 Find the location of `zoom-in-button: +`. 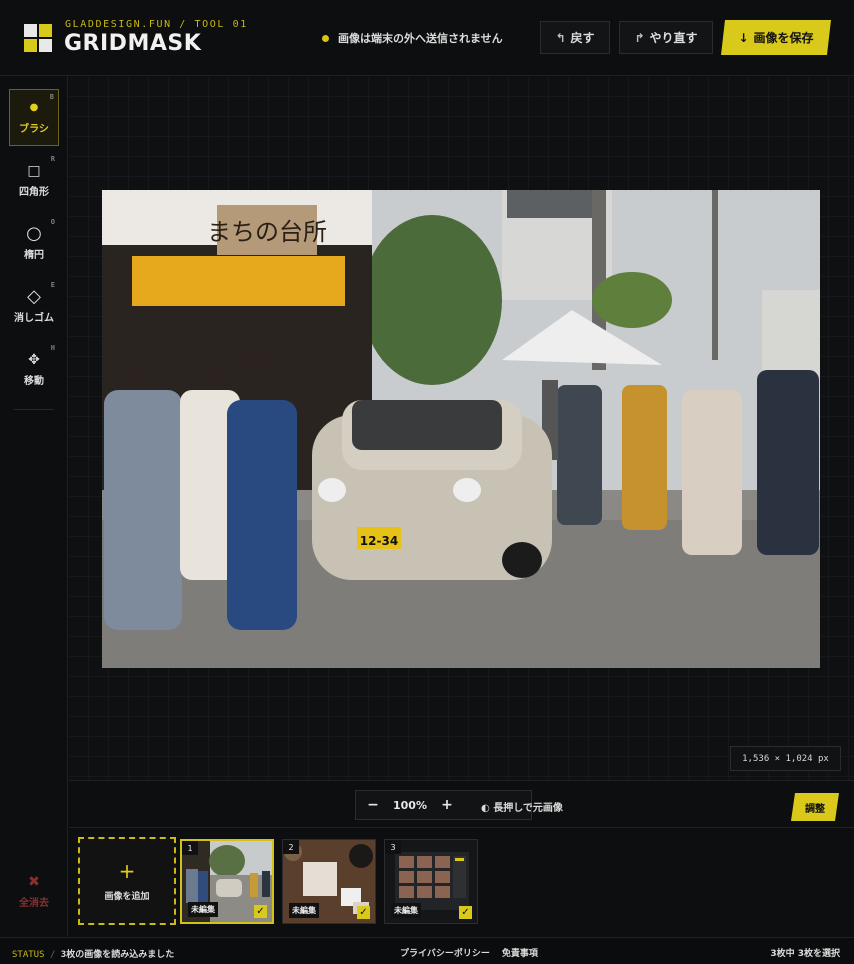

zoom-in-button: + is located at coordinates (447, 805).